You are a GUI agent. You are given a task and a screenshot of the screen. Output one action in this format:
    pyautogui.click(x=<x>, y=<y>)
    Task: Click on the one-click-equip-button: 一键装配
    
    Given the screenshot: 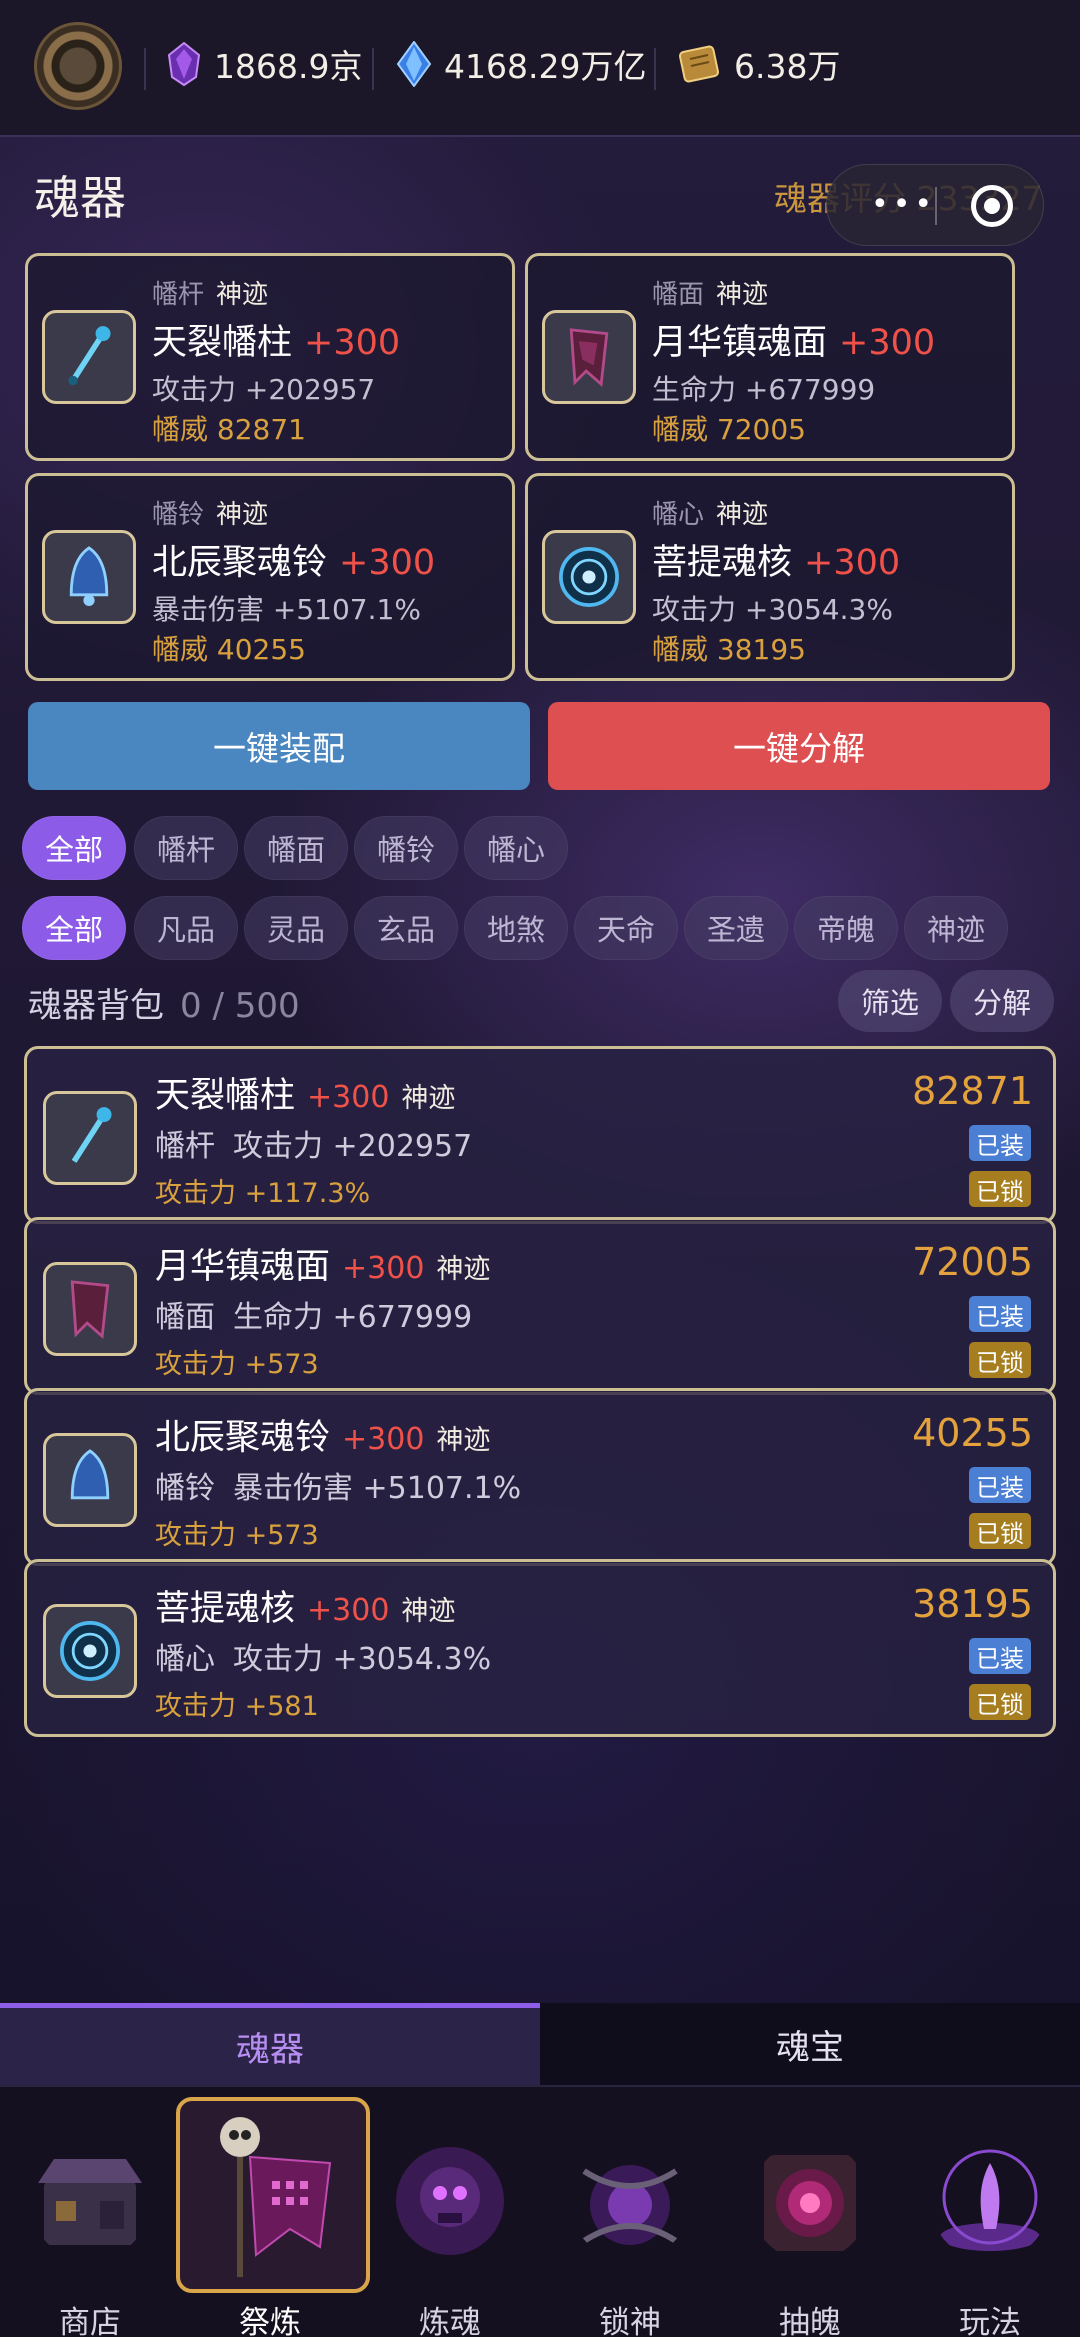 What is the action you would take?
    pyautogui.click(x=279, y=746)
    